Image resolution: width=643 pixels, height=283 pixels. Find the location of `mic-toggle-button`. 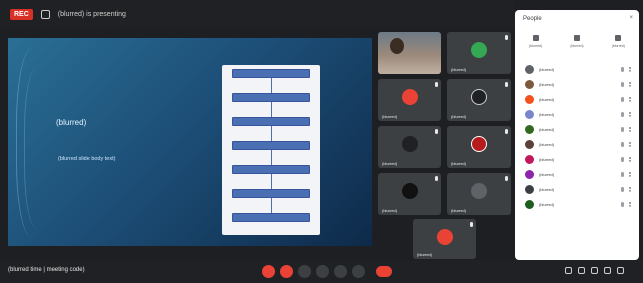

mic-toggle-button is located at coordinates (268, 271).